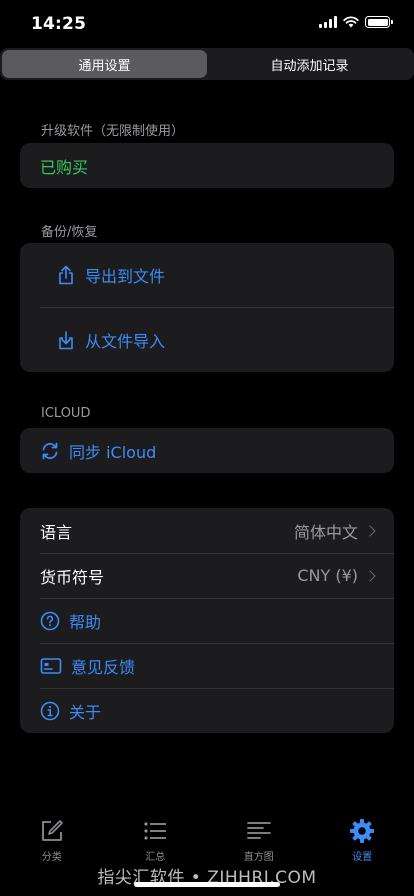 This screenshot has height=896, width=414. What do you see at coordinates (207, 24) in the screenshot?
I see `status-bar: 14:25` at bounding box center [207, 24].